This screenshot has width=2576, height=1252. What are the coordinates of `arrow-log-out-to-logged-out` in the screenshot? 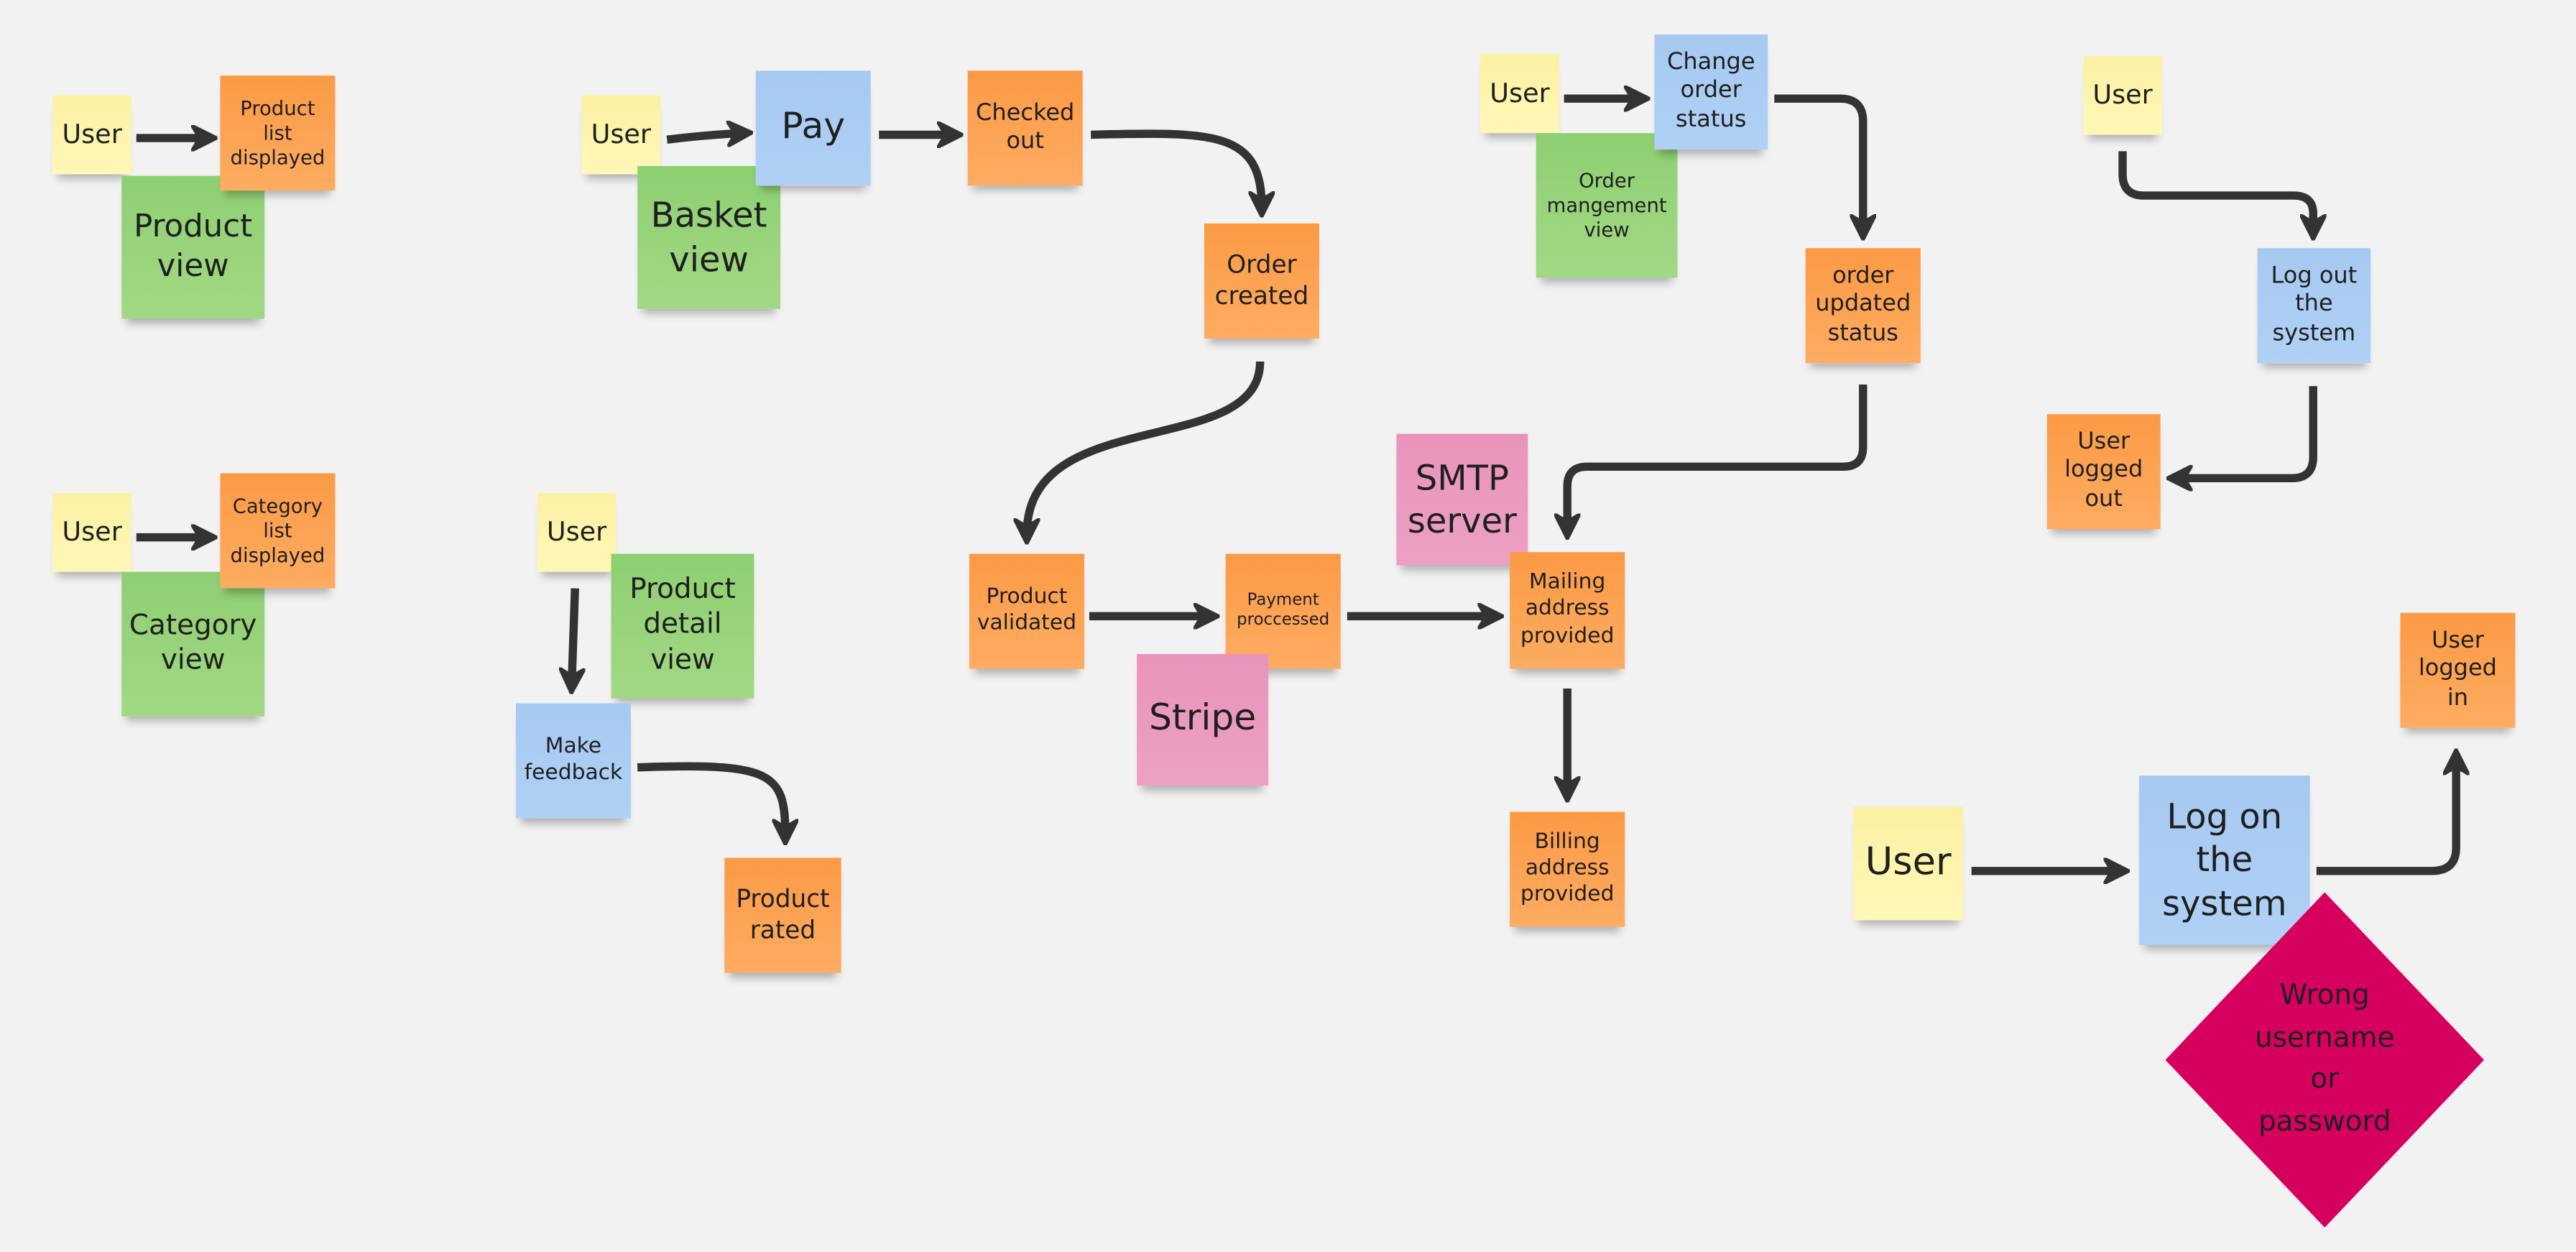 It's located at (2246, 432).